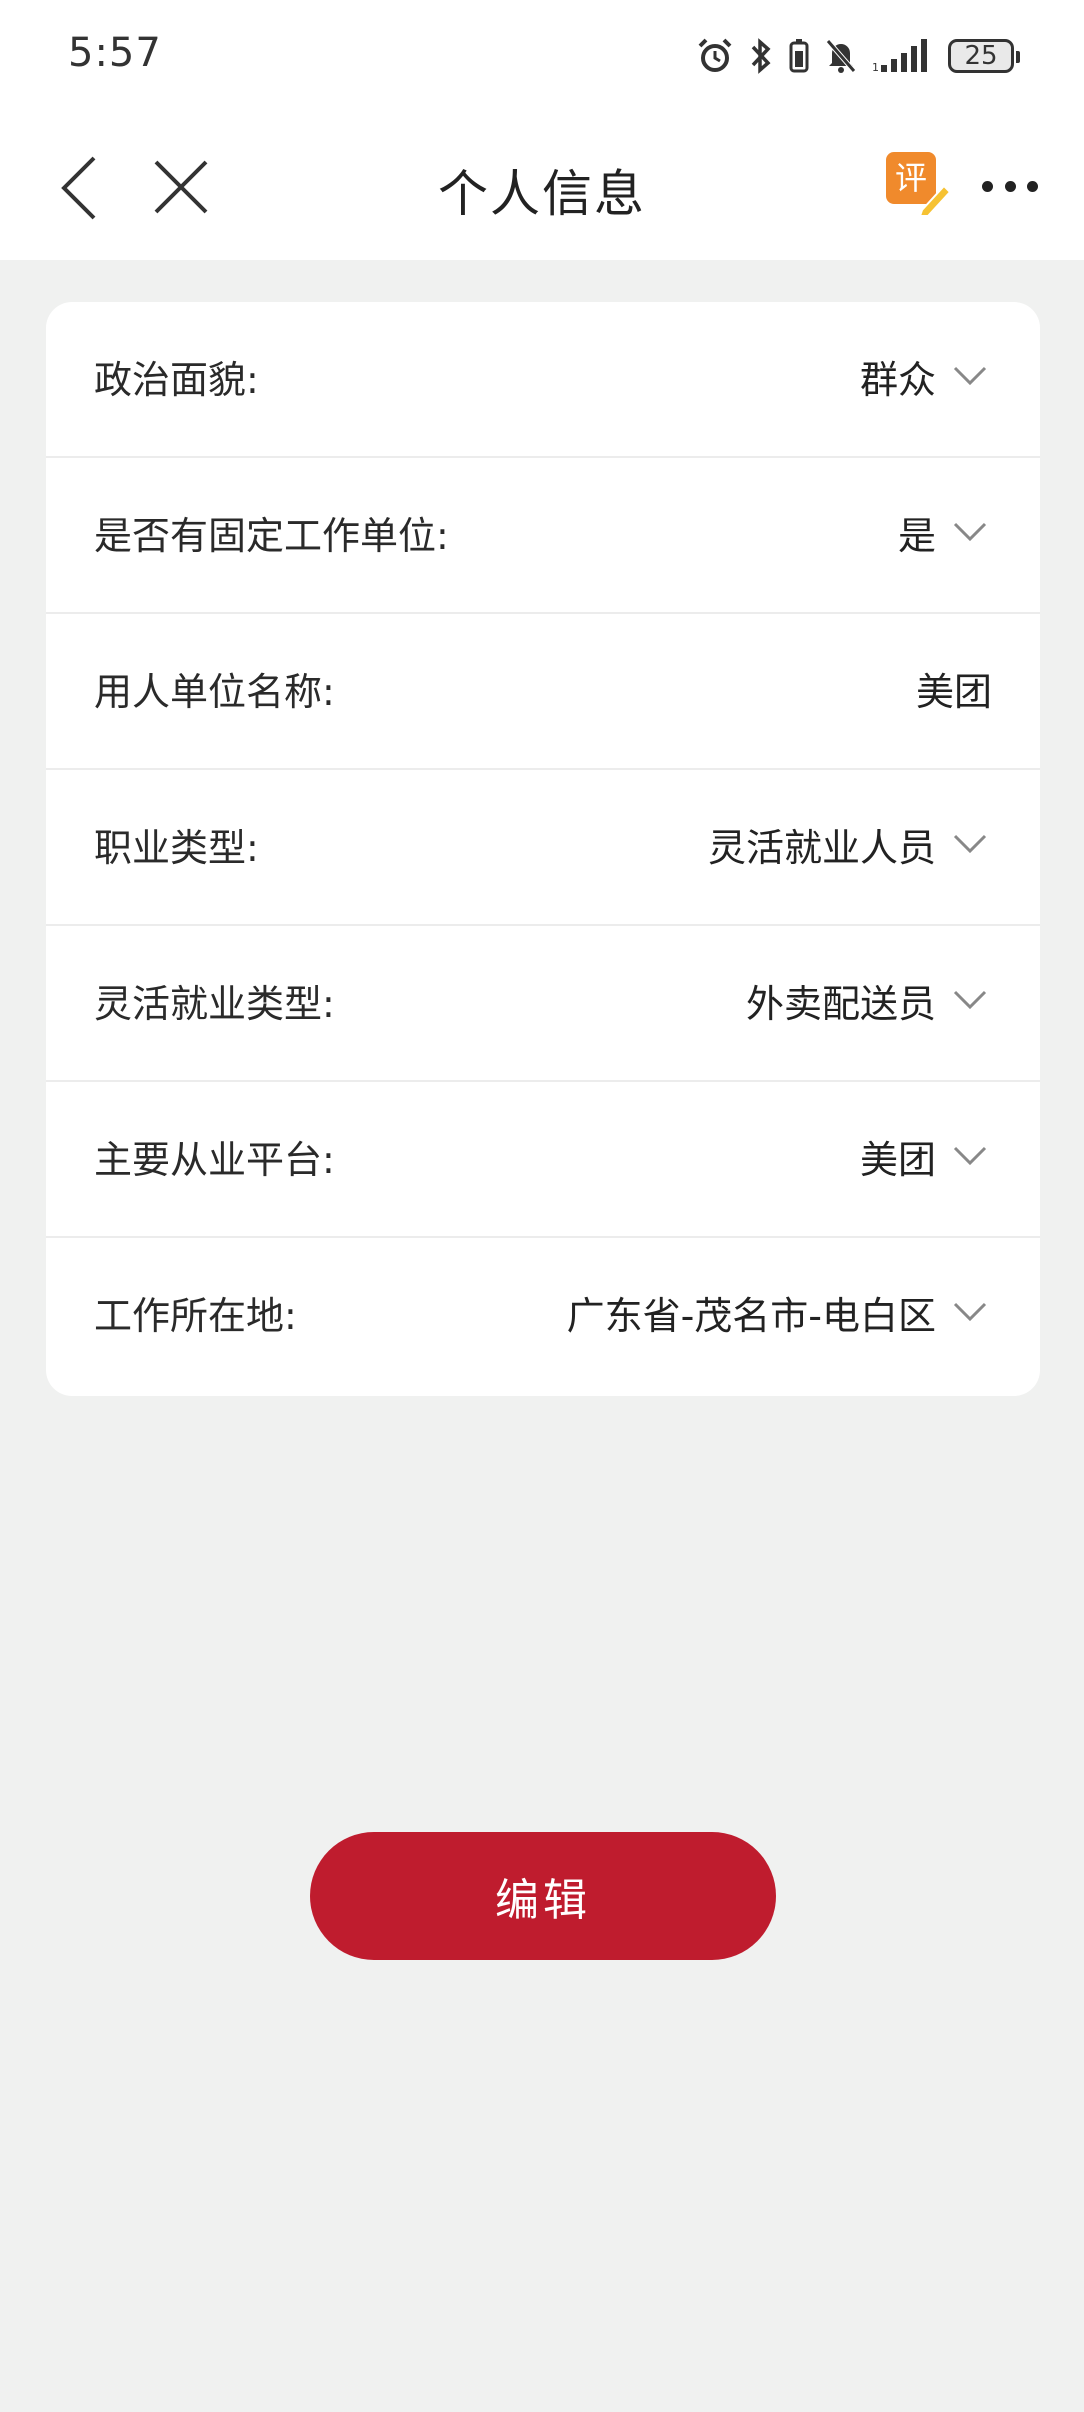 This screenshot has width=1084, height=2412. Describe the element at coordinates (176, 848) in the screenshot. I see `row-label: 职业类型:` at that location.